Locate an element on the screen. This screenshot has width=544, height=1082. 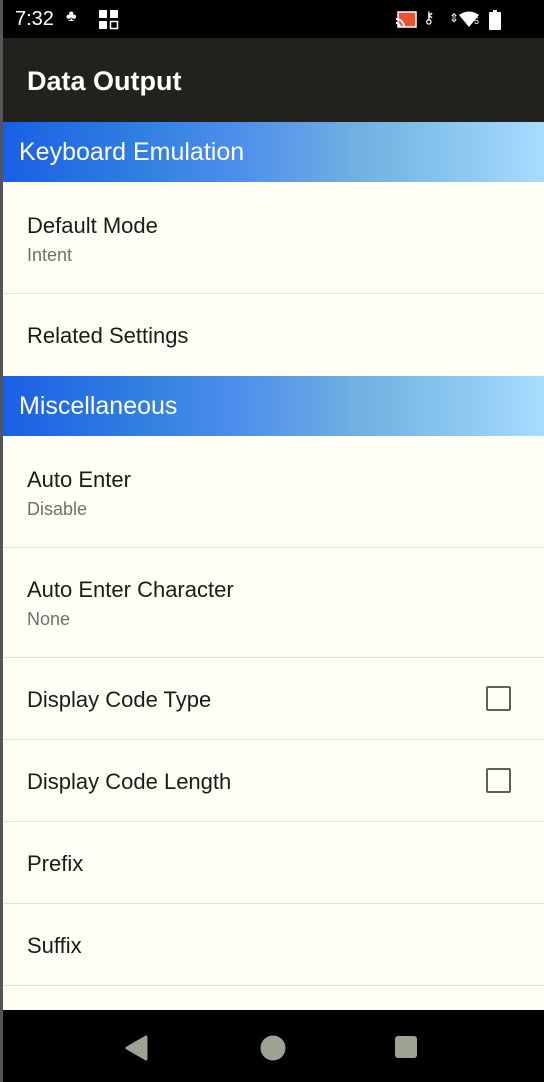
vpn-key-icon: ⚷ is located at coordinates (429, 18).